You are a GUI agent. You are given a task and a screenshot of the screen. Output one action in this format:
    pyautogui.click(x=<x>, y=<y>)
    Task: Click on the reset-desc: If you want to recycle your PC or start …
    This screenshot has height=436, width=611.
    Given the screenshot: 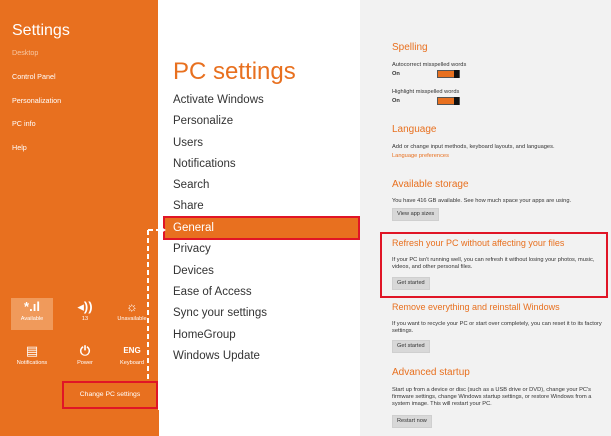 What is the action you would take?
    pyautogui.click(x=497, y=327)
    